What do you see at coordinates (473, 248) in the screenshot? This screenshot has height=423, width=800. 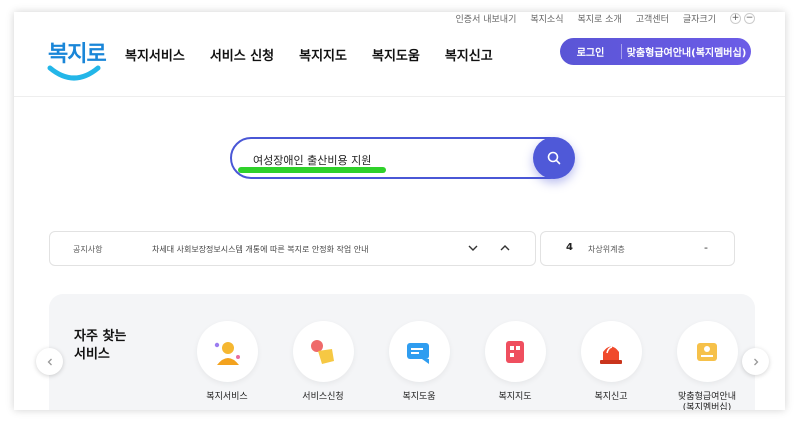 I see `chevron-down-icon` at bounding box center [473, 248].